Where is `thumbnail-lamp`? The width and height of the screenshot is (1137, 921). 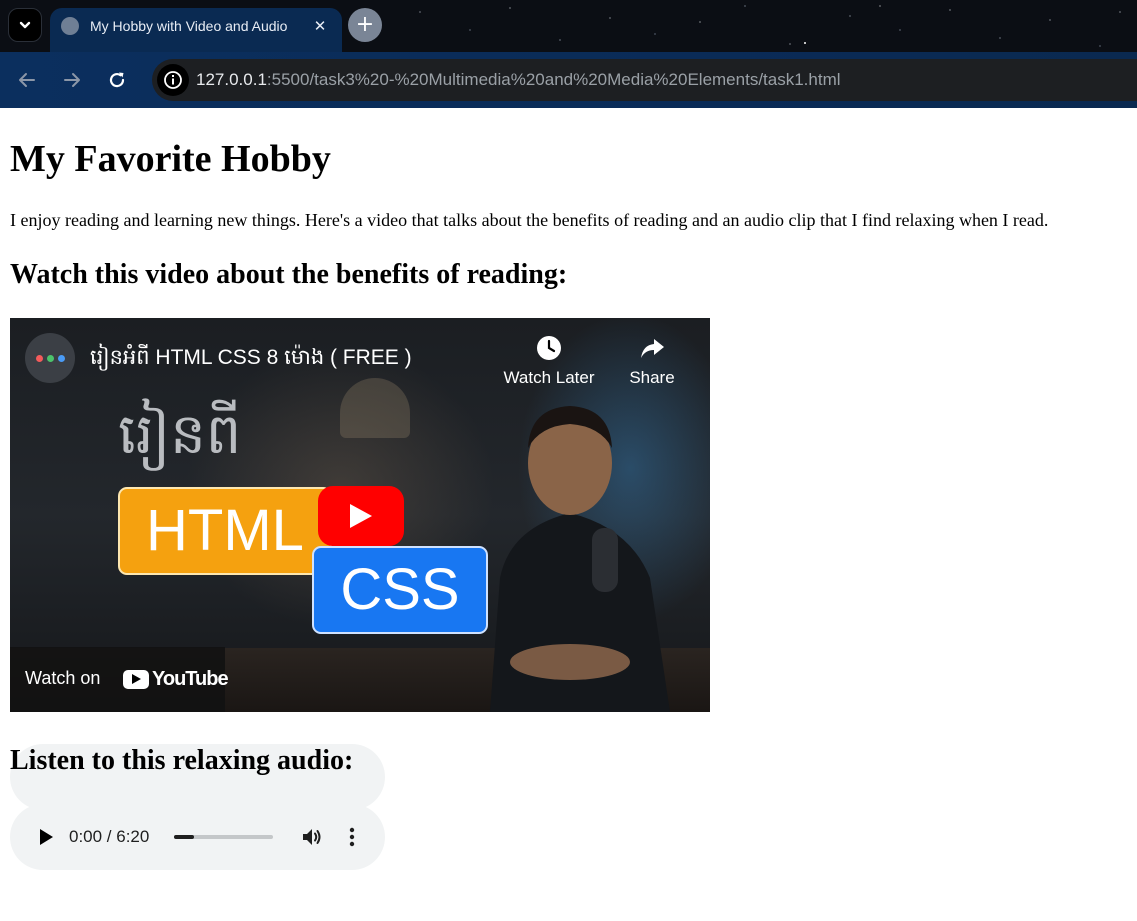
thumbnail-lamp is located at coordinates (375, 408).